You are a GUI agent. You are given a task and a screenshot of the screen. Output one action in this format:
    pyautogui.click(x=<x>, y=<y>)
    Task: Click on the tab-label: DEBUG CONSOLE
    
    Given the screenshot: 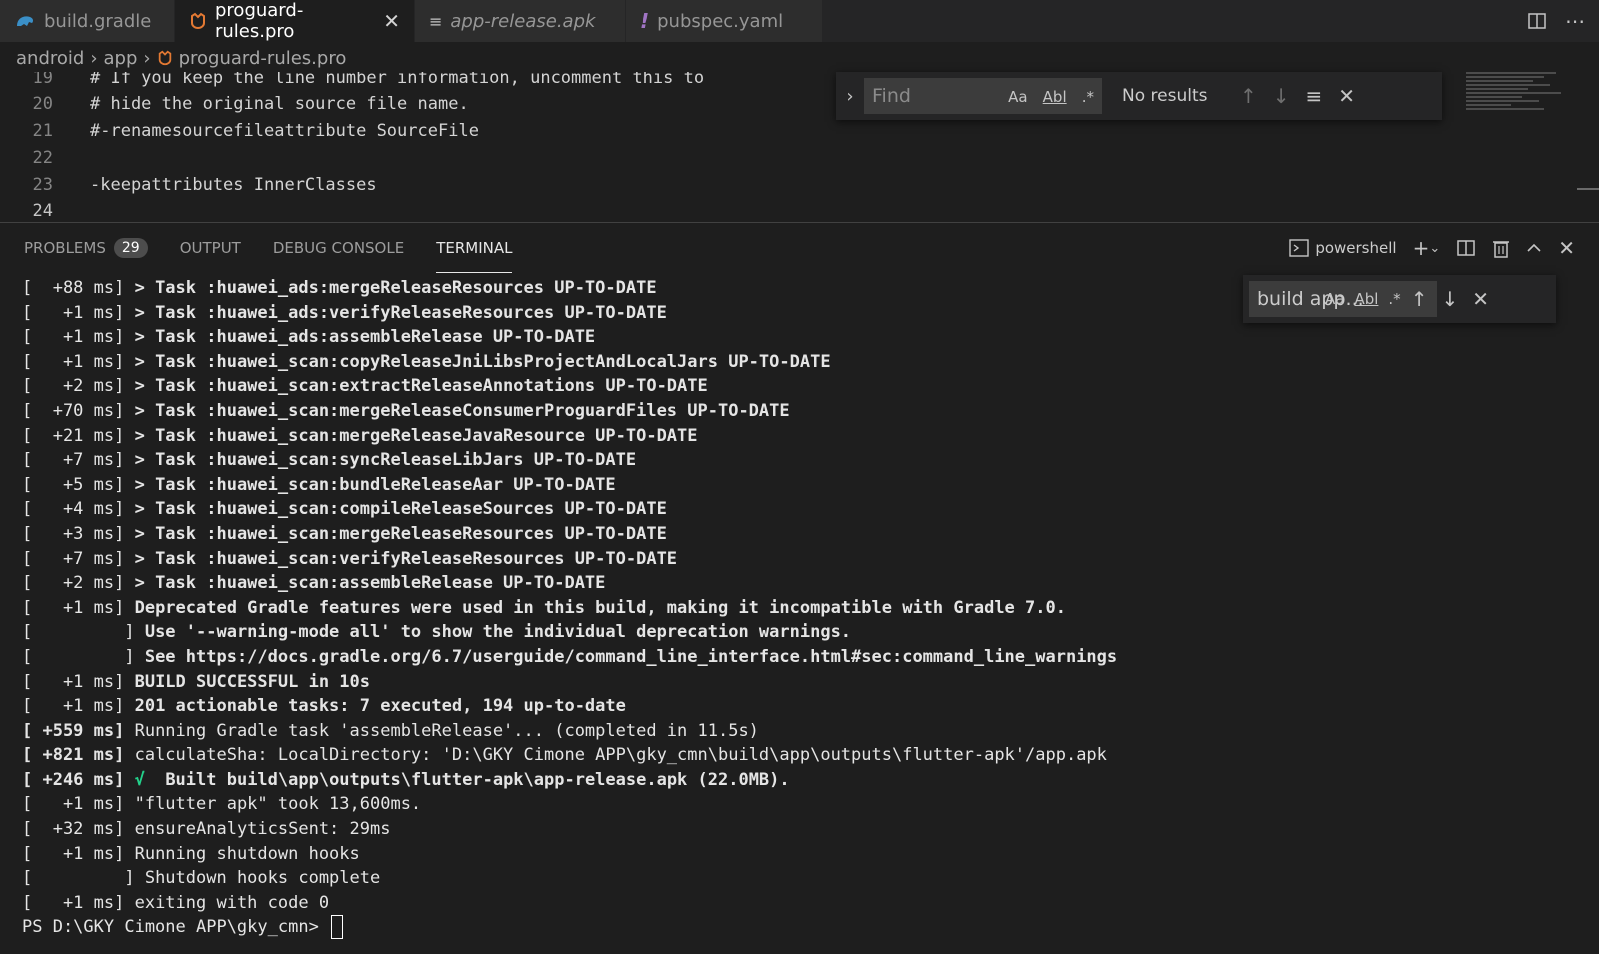 What is the action you would take?
    pyautogui.click(x=338, y=248)
    